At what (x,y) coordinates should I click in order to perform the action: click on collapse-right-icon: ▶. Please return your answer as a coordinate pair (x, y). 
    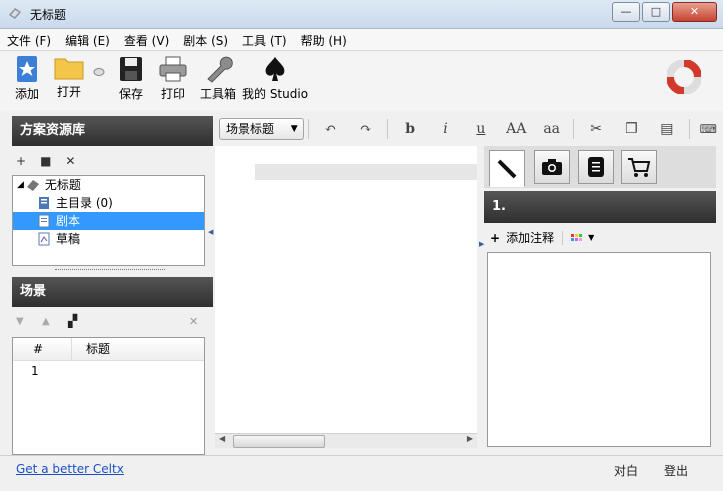
    Looking at the image, I should click on (481, 244).